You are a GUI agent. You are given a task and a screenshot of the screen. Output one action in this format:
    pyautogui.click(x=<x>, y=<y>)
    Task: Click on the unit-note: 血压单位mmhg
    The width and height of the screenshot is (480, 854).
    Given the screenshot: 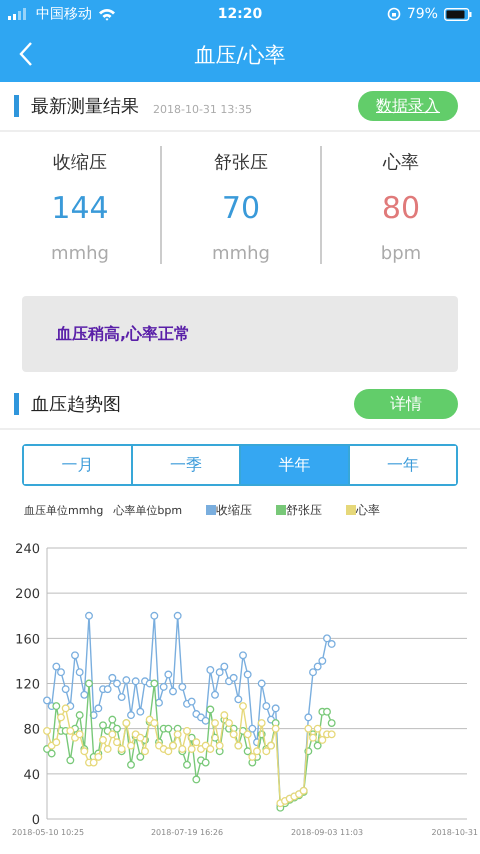 What is the action you would take?
    pyautogui.click(x=64, y=510)
    